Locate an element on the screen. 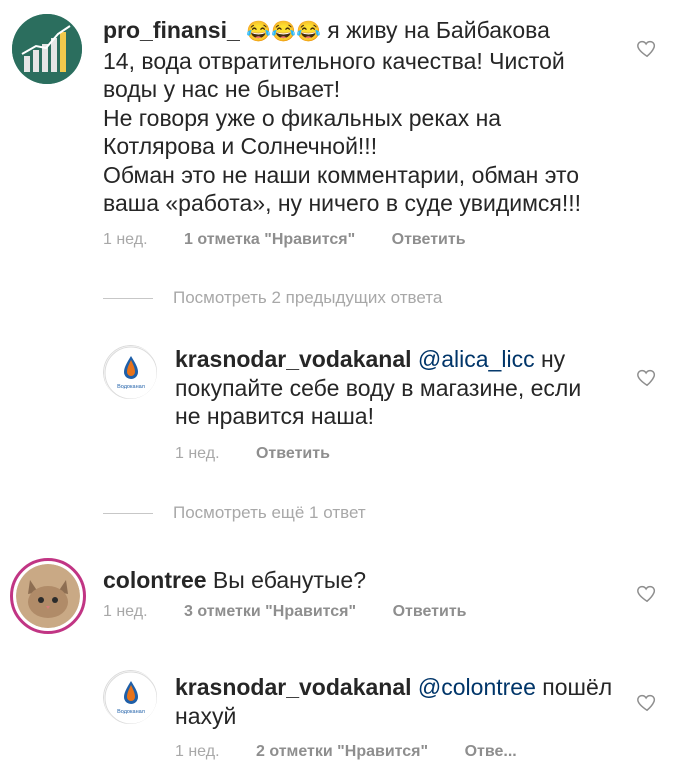 This screenshot has width=680, height=776. mention-link: @colontree is located at coordinates (477, 687).